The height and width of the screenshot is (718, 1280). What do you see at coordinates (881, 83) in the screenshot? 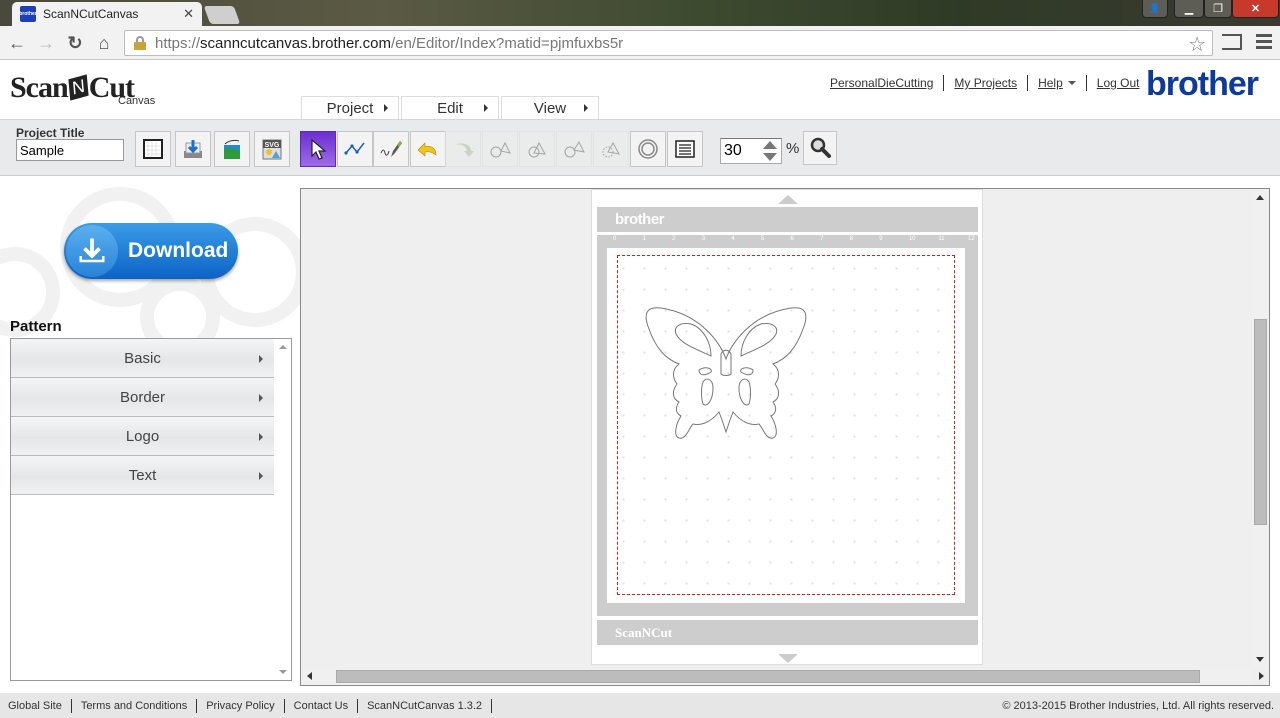
I see `personal-die-cutting-link: PersonalDieCutting` at bounding box center [881, 83].